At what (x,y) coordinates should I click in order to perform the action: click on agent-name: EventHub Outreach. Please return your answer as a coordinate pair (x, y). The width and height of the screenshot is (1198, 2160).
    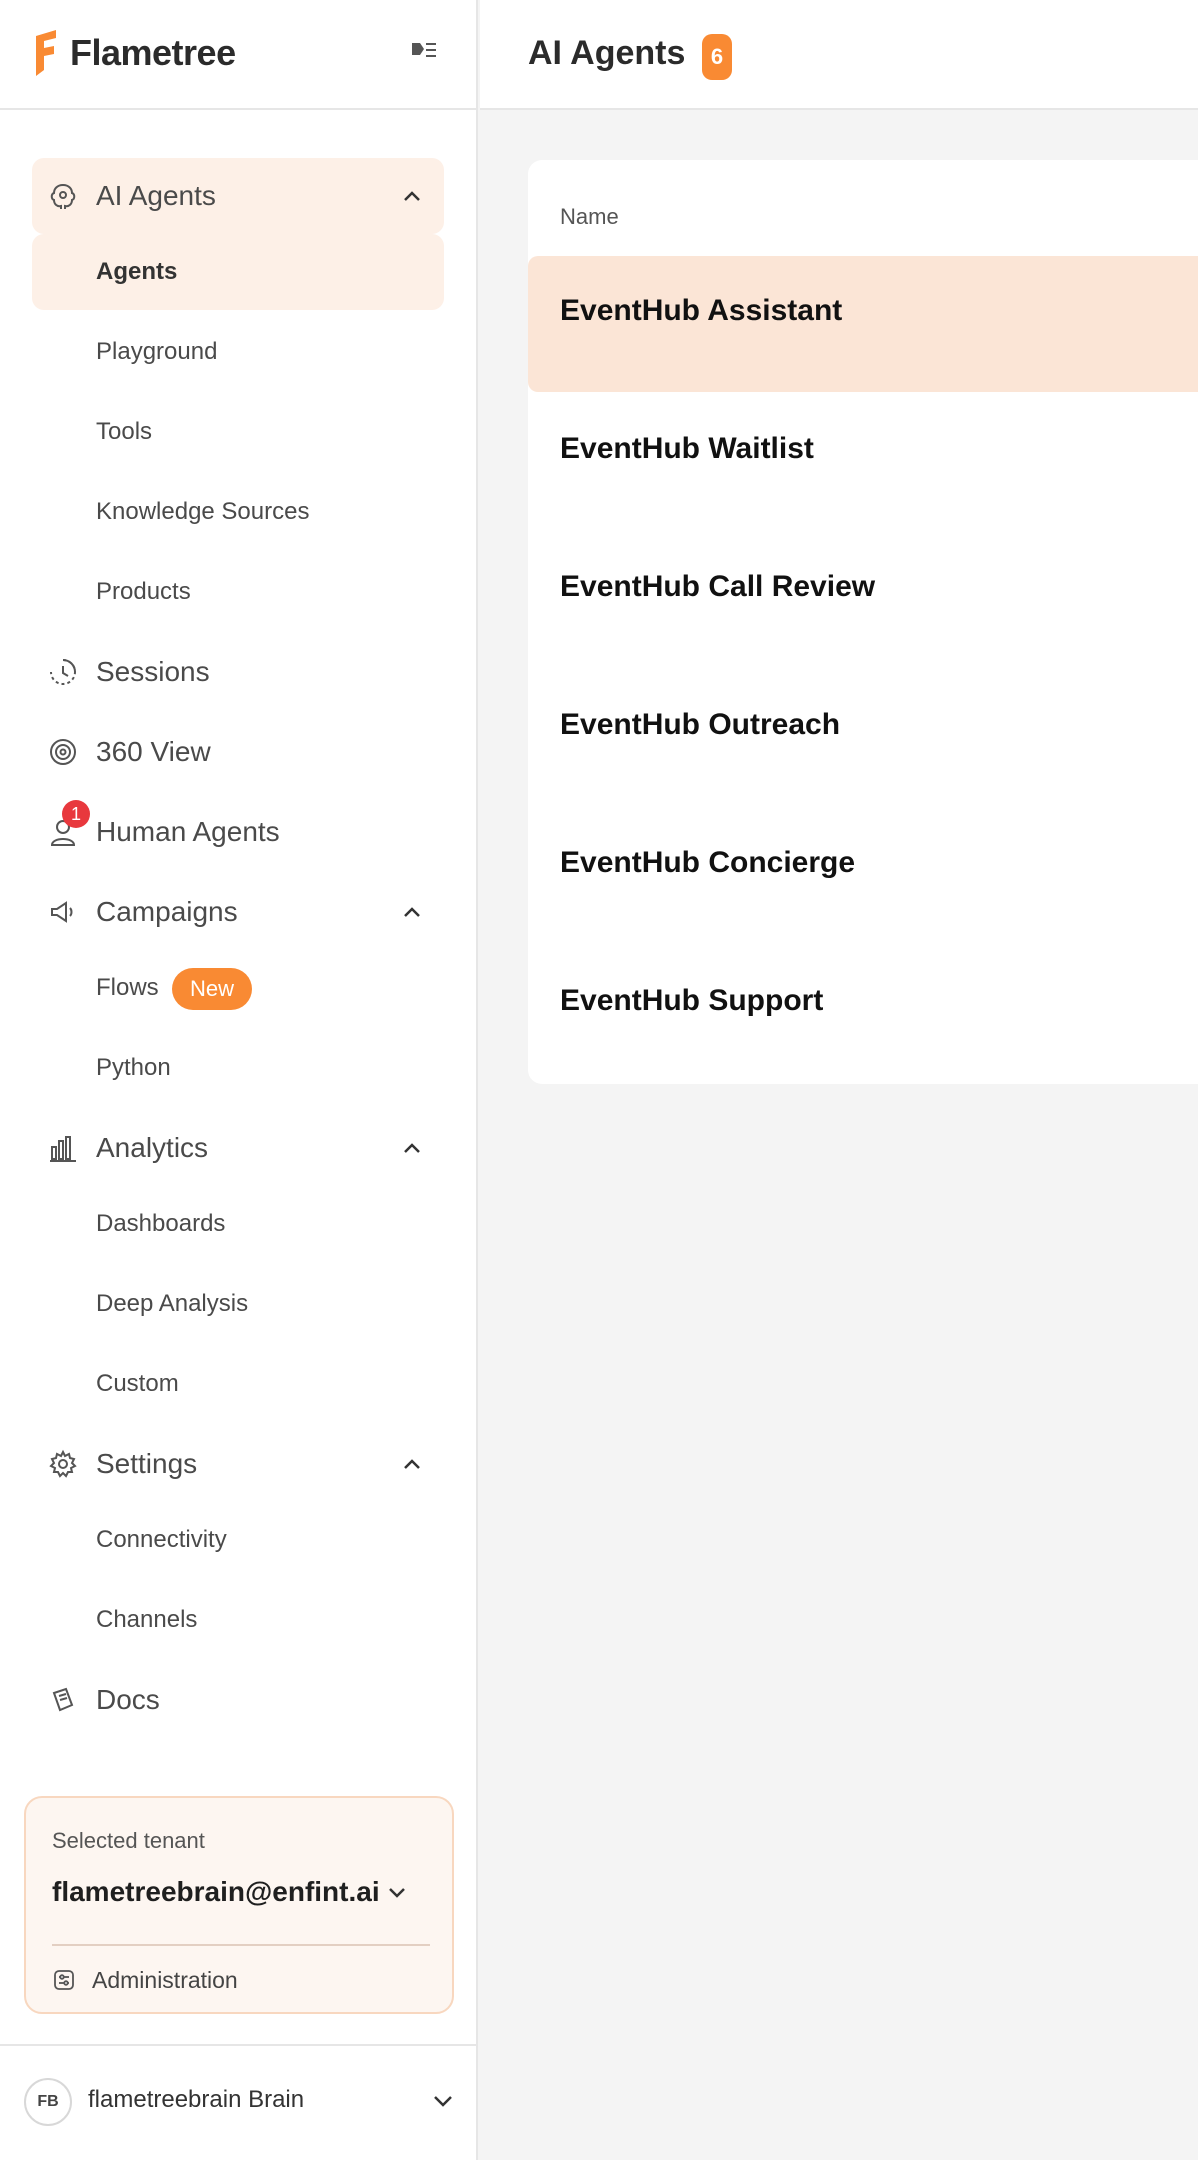
    Looking at the image, I should click on (700, 724).